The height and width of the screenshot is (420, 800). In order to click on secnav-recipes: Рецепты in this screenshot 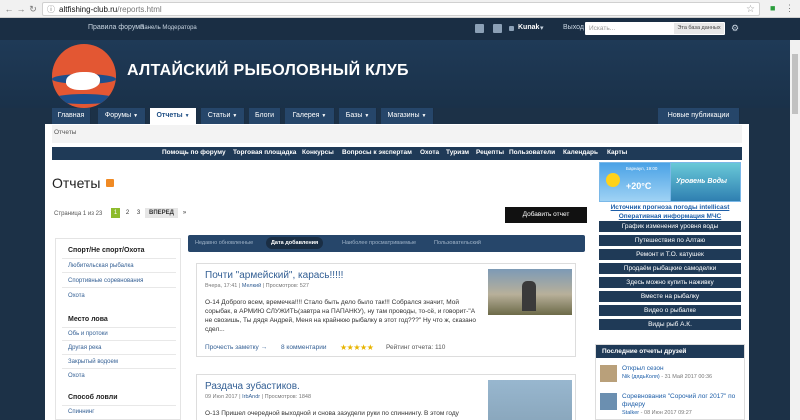, I will do `click(490, 152)`.